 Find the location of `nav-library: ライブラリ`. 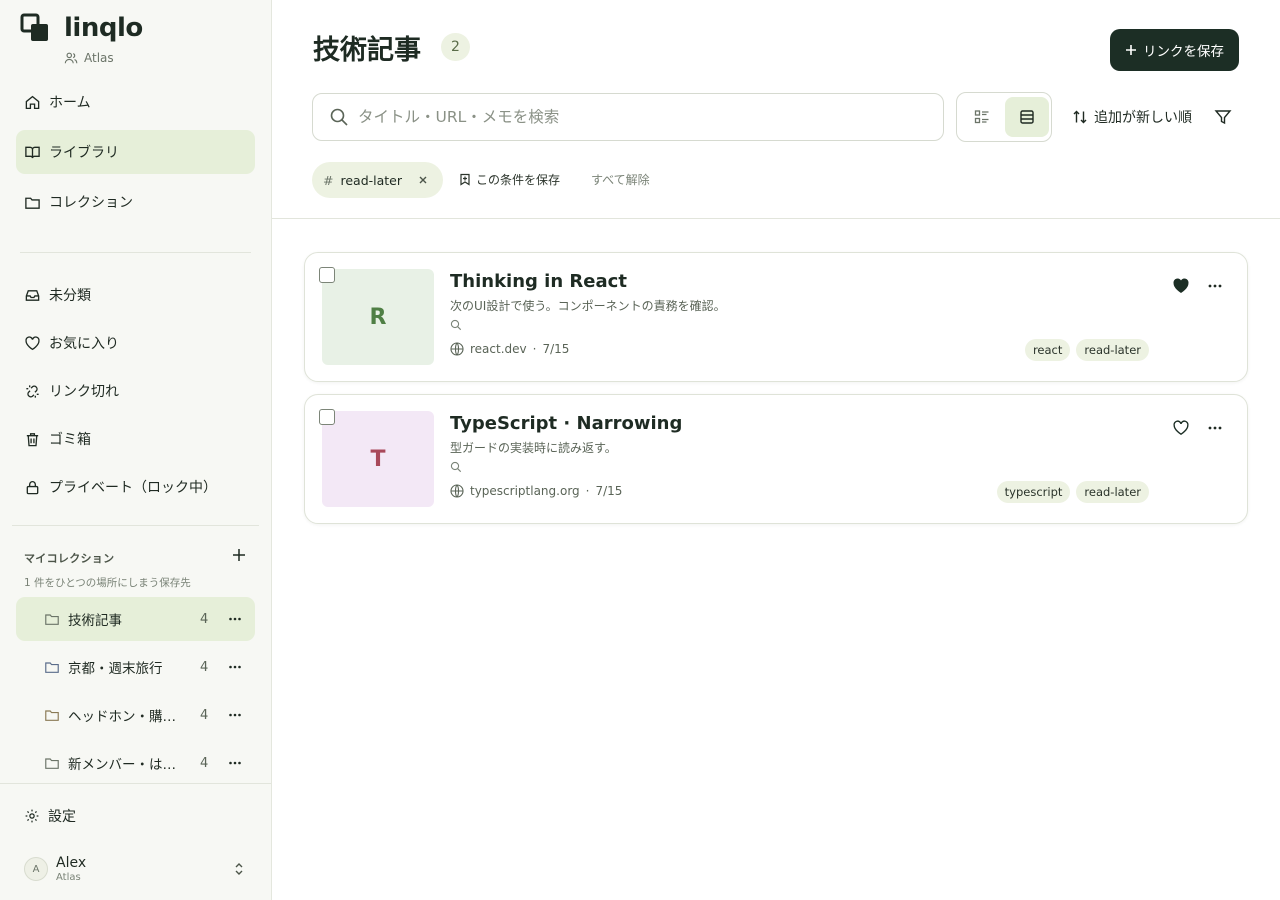

nav-library: ライブラリ is located at coordinates (135, 152).